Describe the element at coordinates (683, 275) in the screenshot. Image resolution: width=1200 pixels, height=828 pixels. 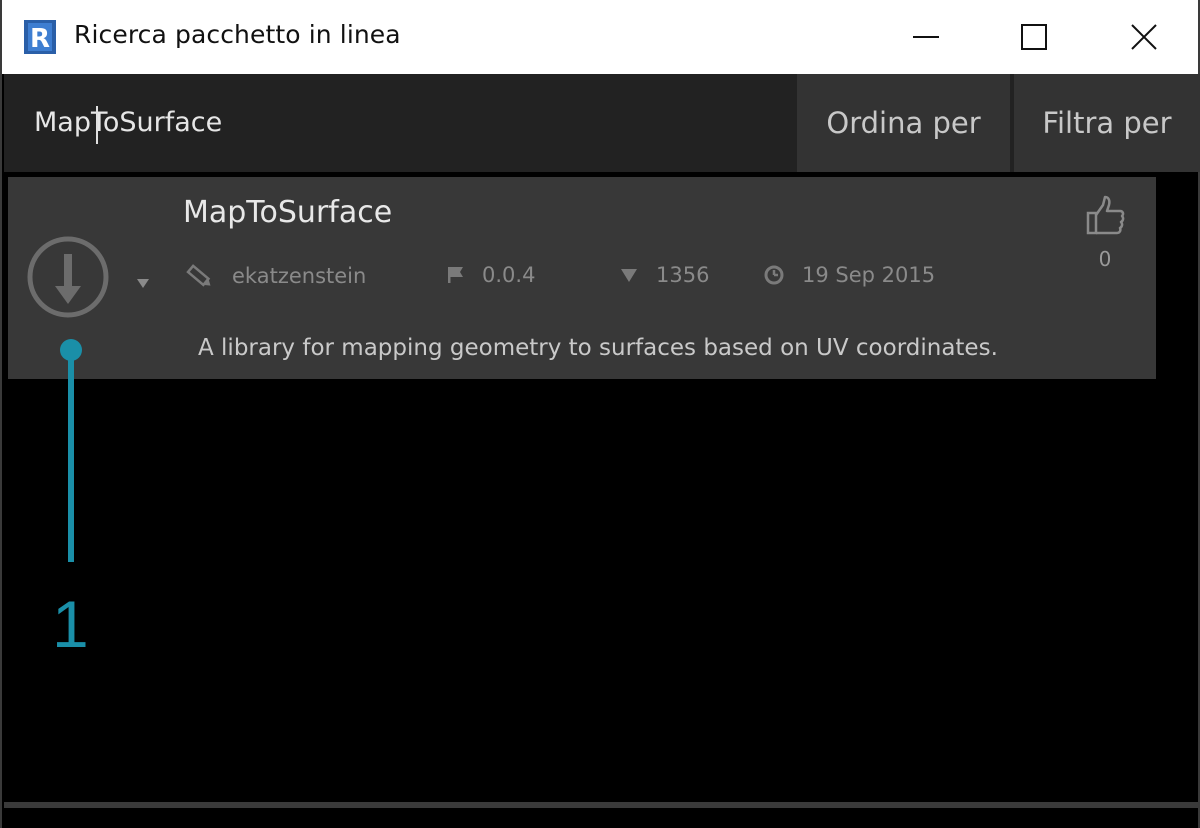
I see `download-count: 1356` at that location.